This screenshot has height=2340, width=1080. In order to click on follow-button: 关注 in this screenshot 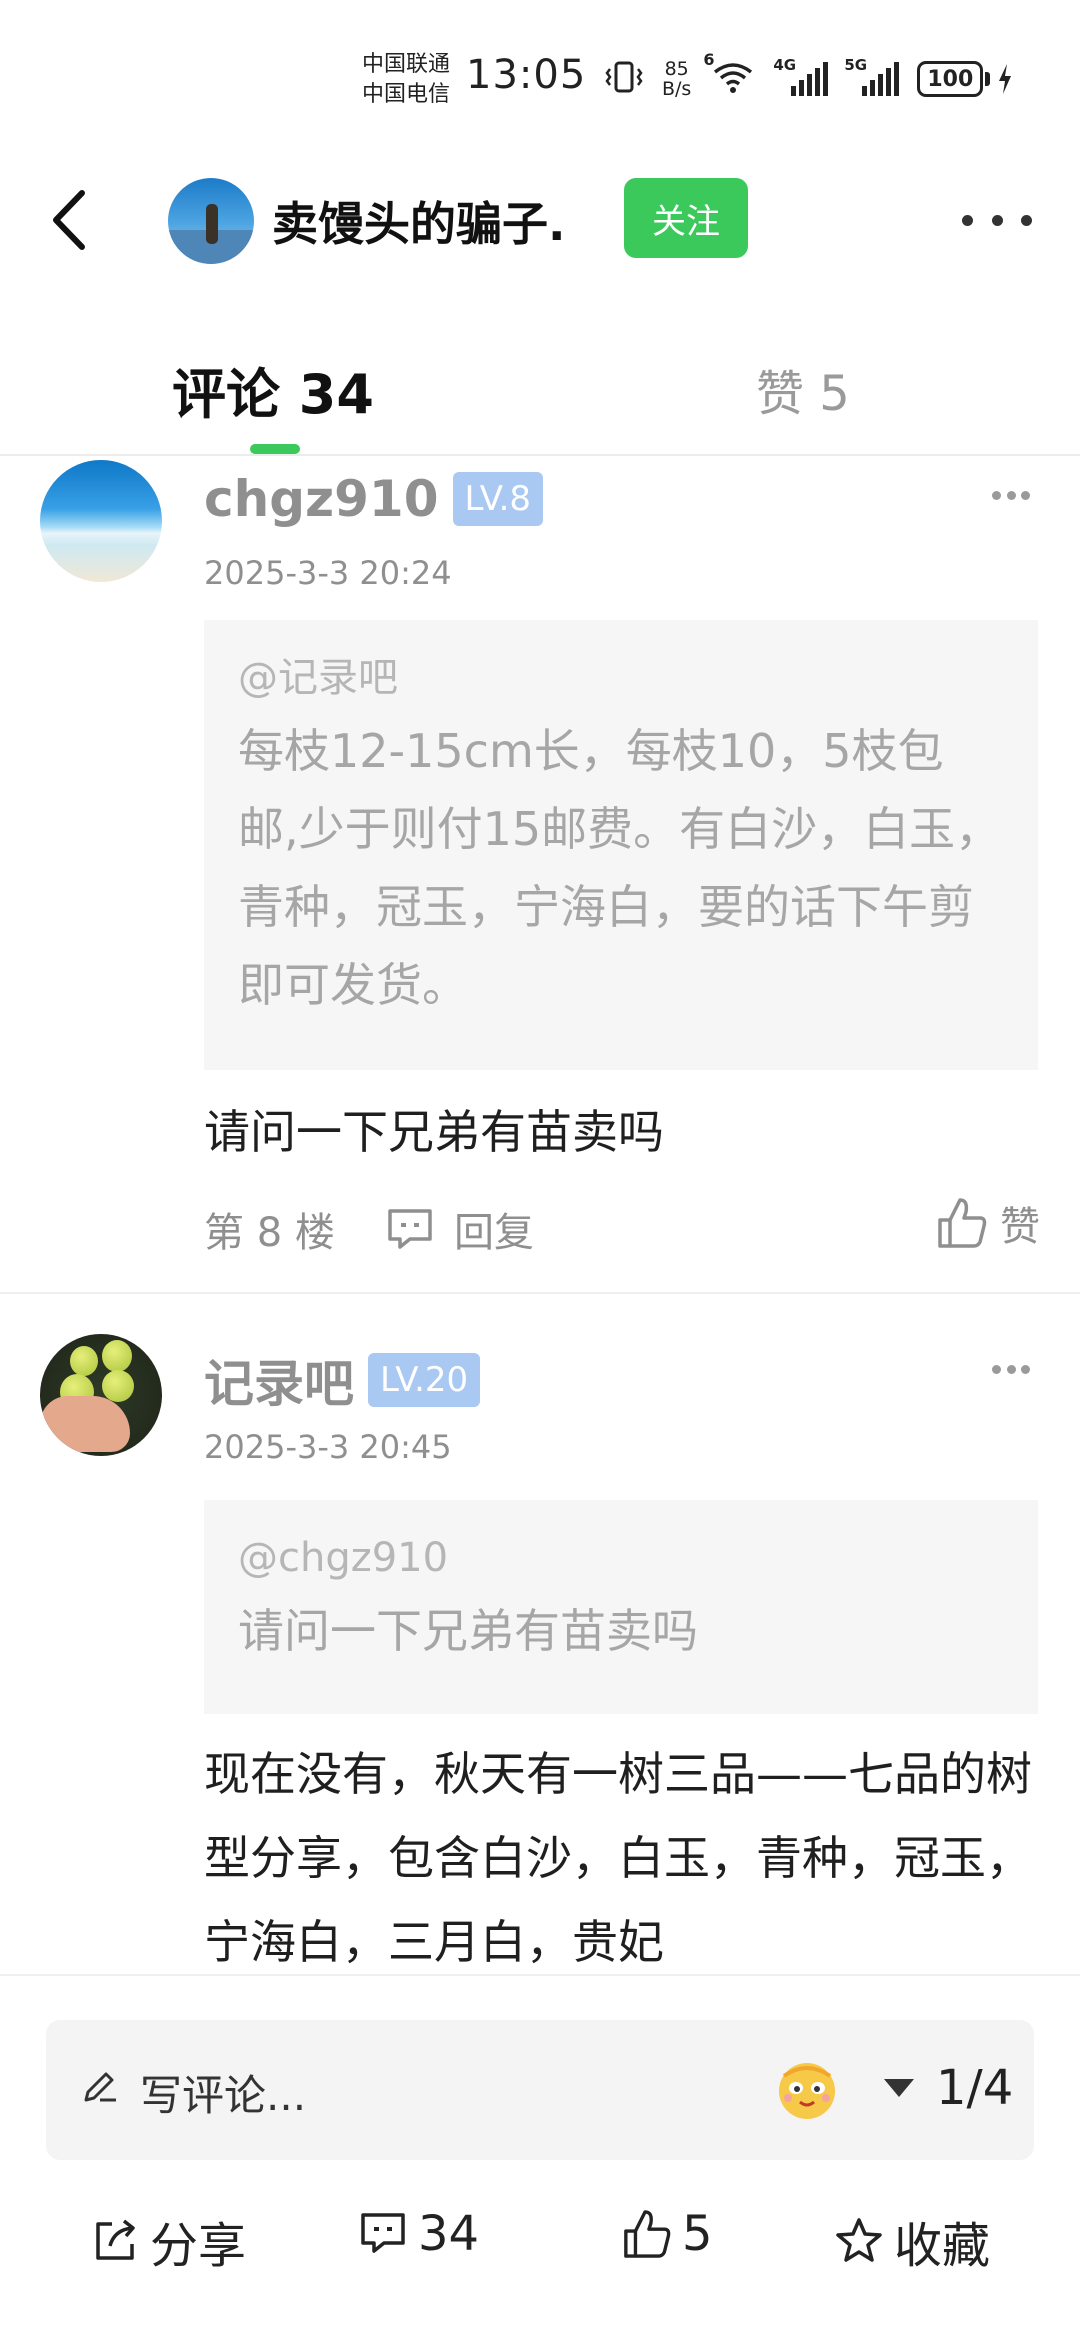, I will do `click(686, 218)`.